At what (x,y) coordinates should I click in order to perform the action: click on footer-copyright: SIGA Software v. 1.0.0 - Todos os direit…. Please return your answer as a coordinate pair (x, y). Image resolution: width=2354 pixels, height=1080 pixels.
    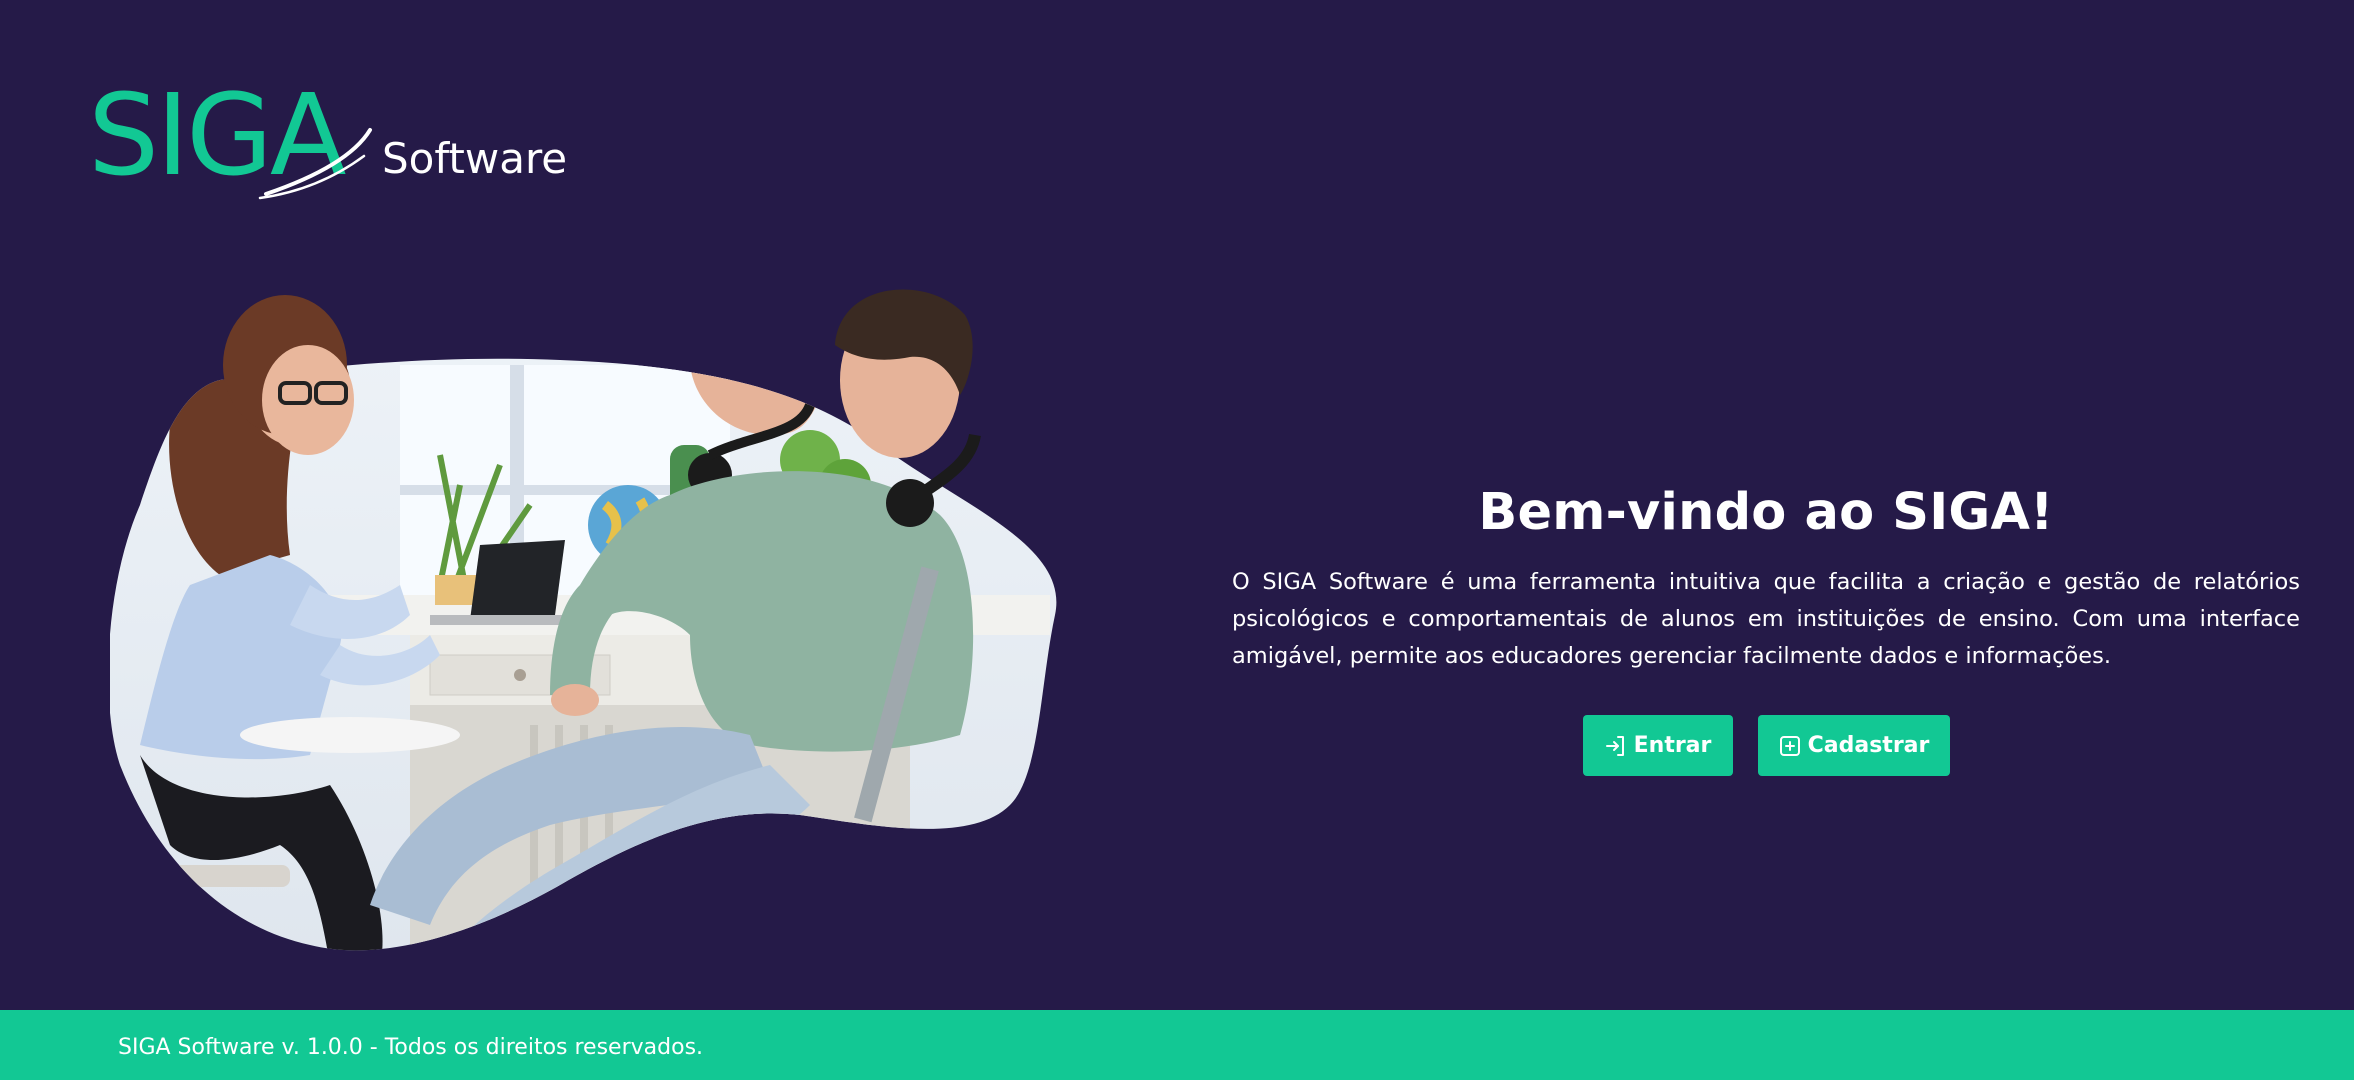
    Looking at the image, I should click on (411, 1047).